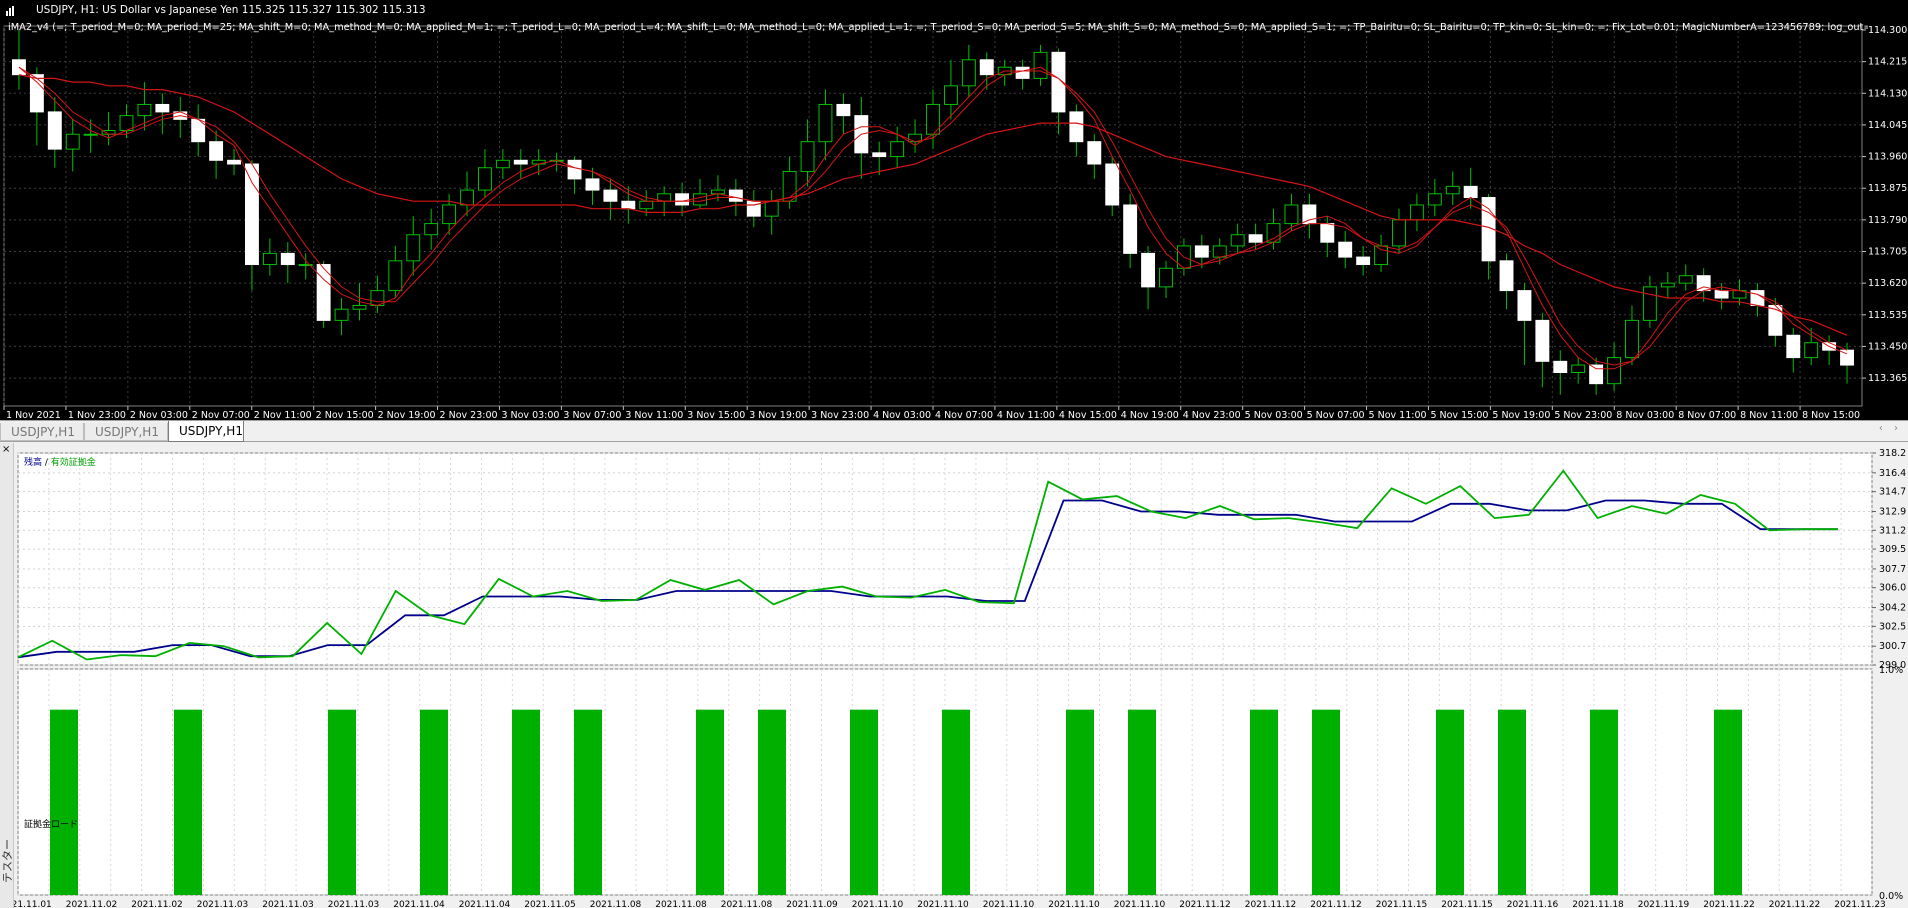 The image size is (1908, 908). What do you see at coordinates (1887, 252) in the screenshot?
I see `price-axis-label: 113.705` at bounding box center [1887, 252].